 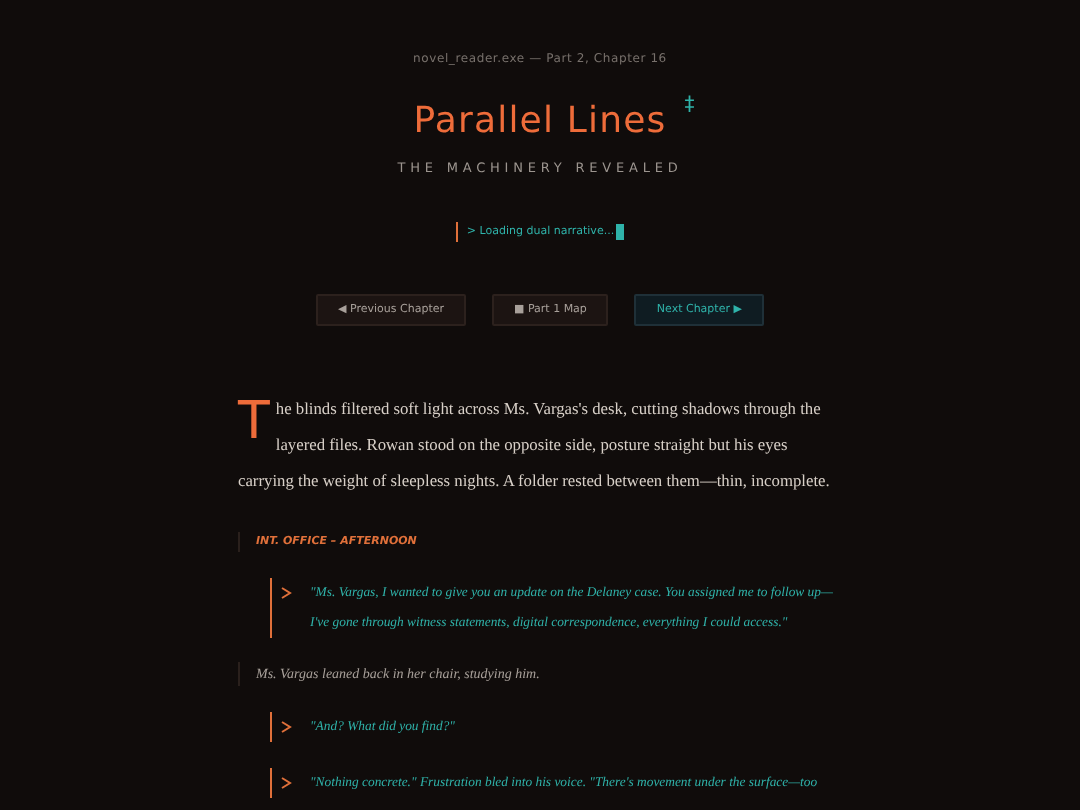 What do you see at coordinates (620, 231) in the screenshot?
I see `text-cursor` at bounding box center [620, 231].